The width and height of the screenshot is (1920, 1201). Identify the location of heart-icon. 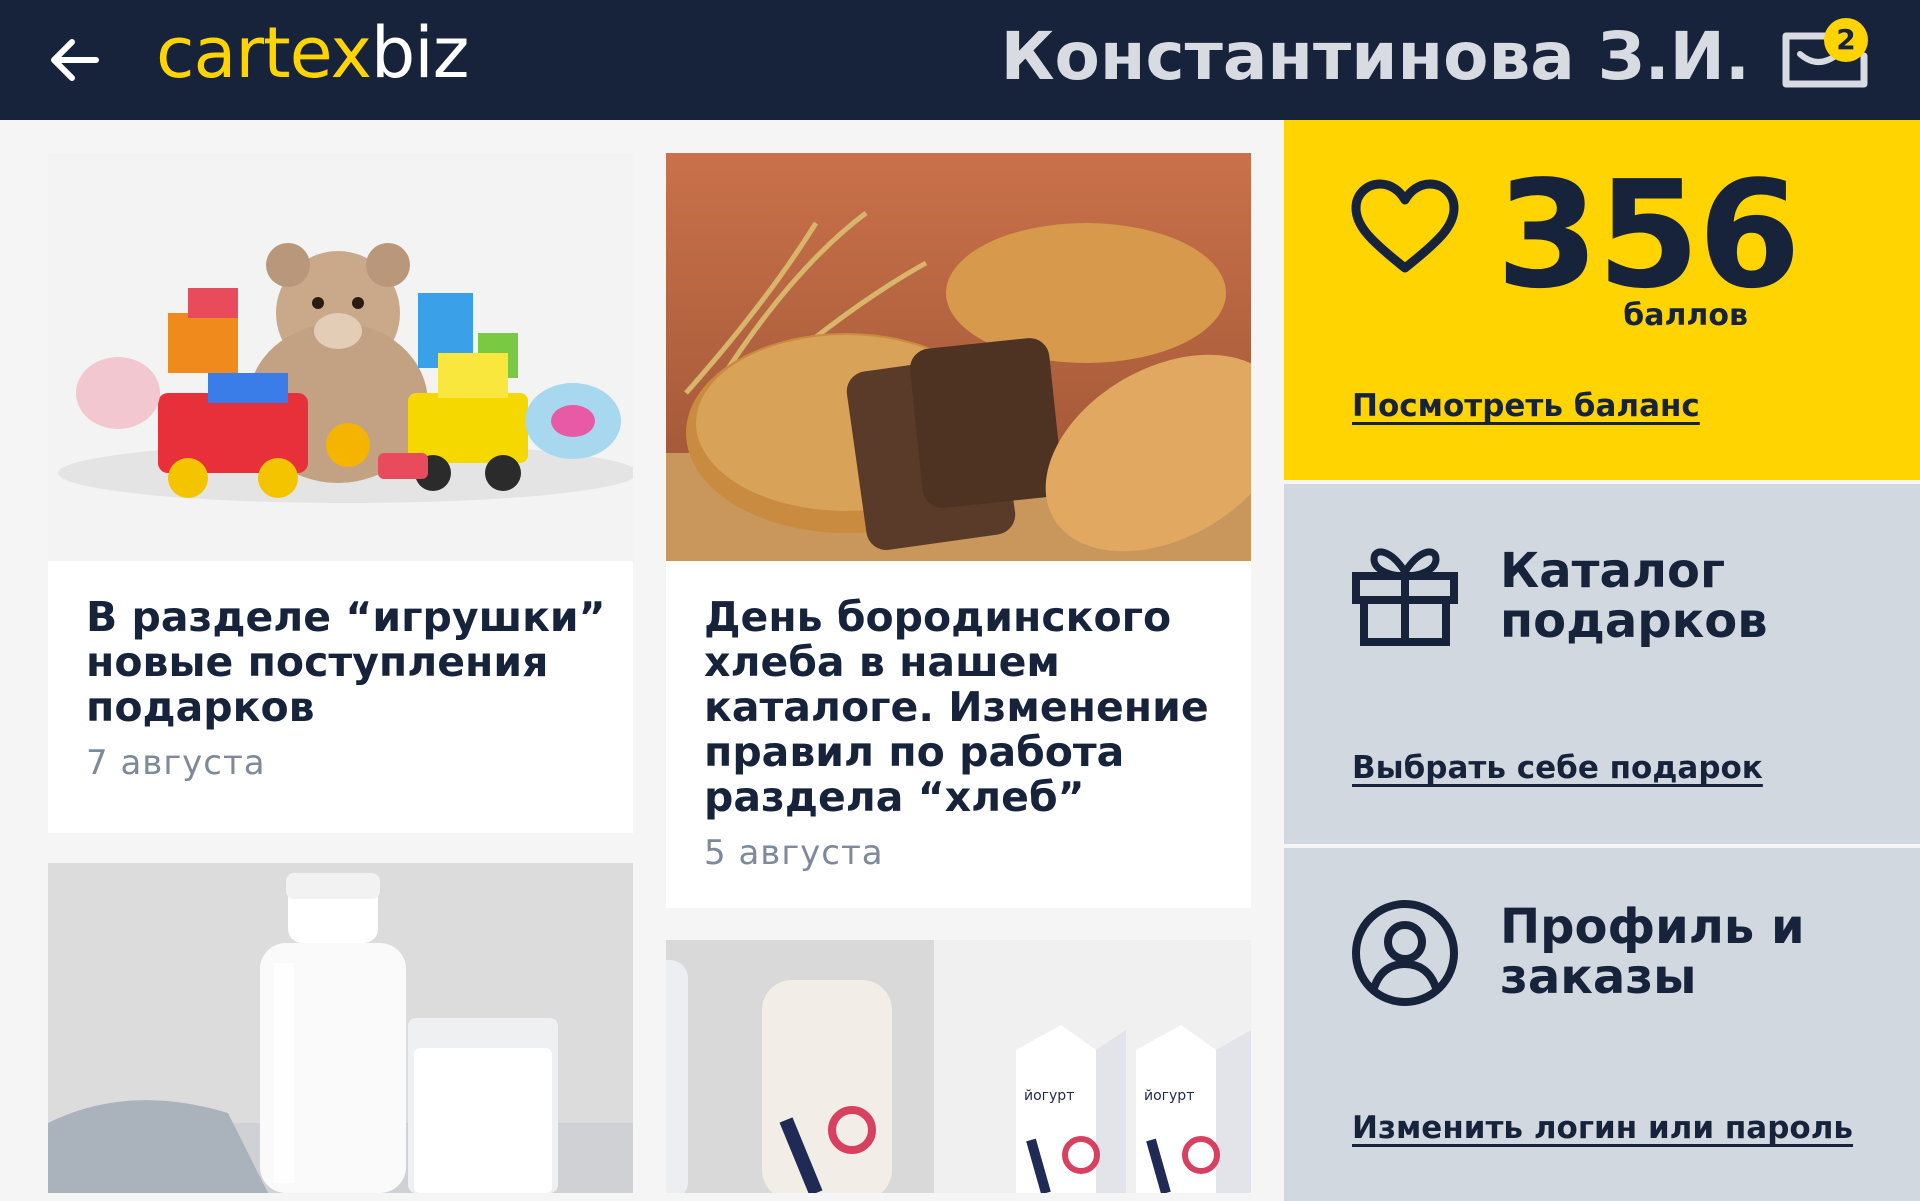
(1405, 226).